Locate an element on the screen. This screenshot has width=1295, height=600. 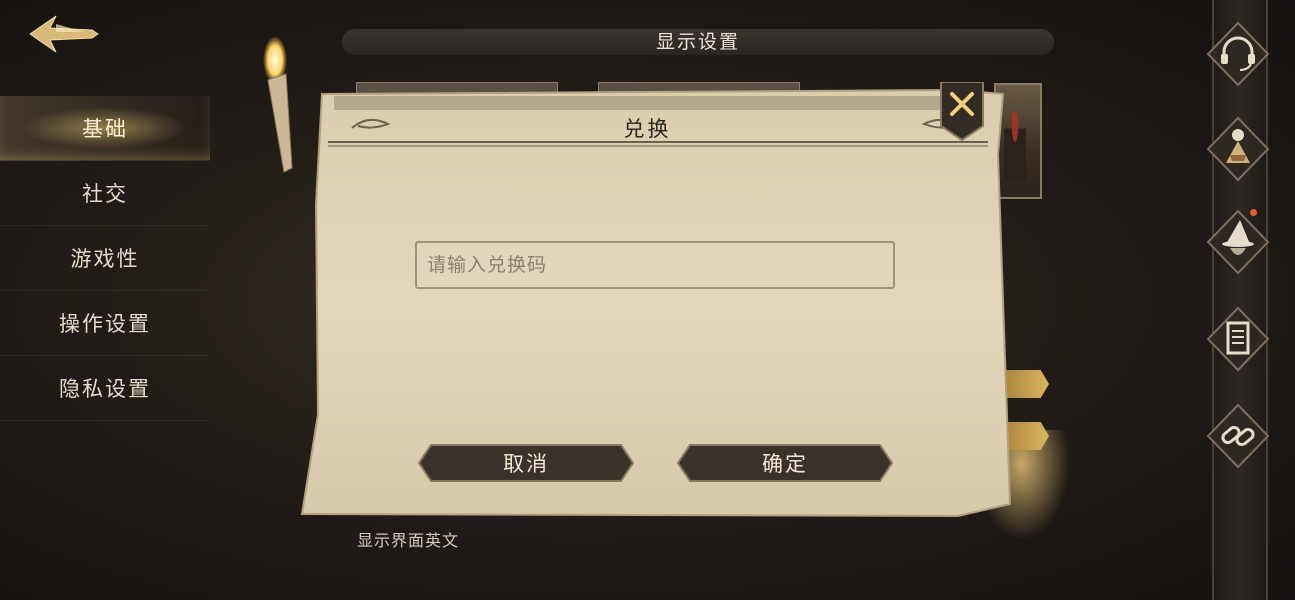
sidebar-item-label: 隐私设置 is located at coordinates (105, 389).